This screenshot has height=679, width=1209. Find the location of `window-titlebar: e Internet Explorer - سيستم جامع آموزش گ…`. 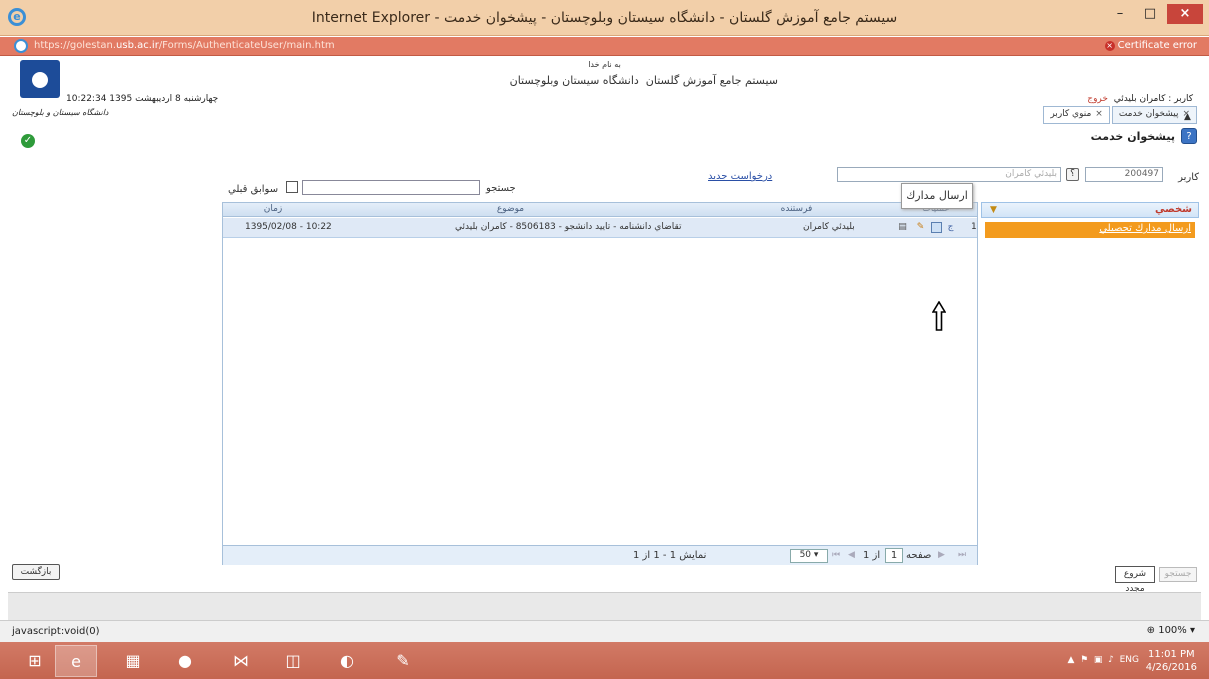

window-titlebar: e Internet Explorer - سيستم جامع آموزش گ… is located at coordinates (604, 18).